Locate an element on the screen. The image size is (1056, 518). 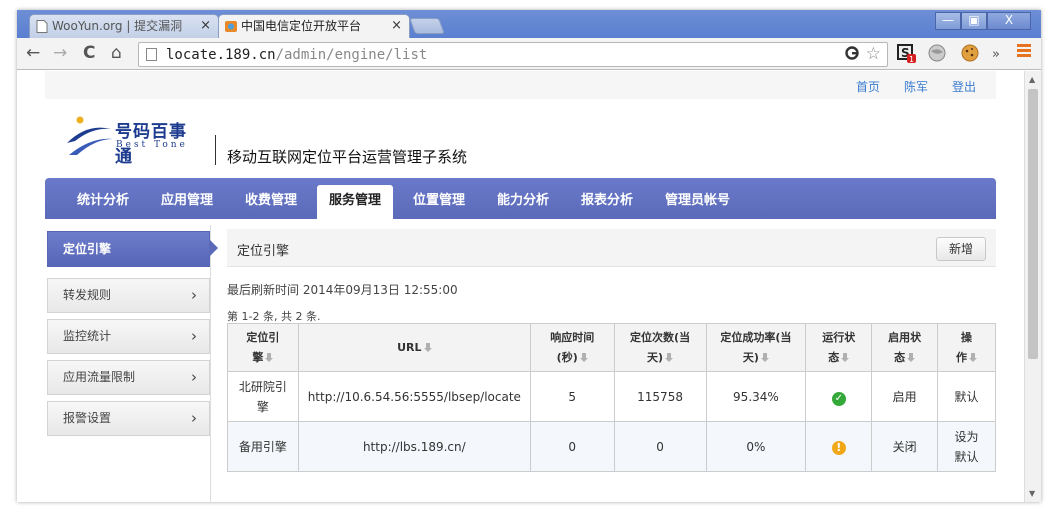
nav-tab-billing: 收费管理 is located at coordinates (271, 202).